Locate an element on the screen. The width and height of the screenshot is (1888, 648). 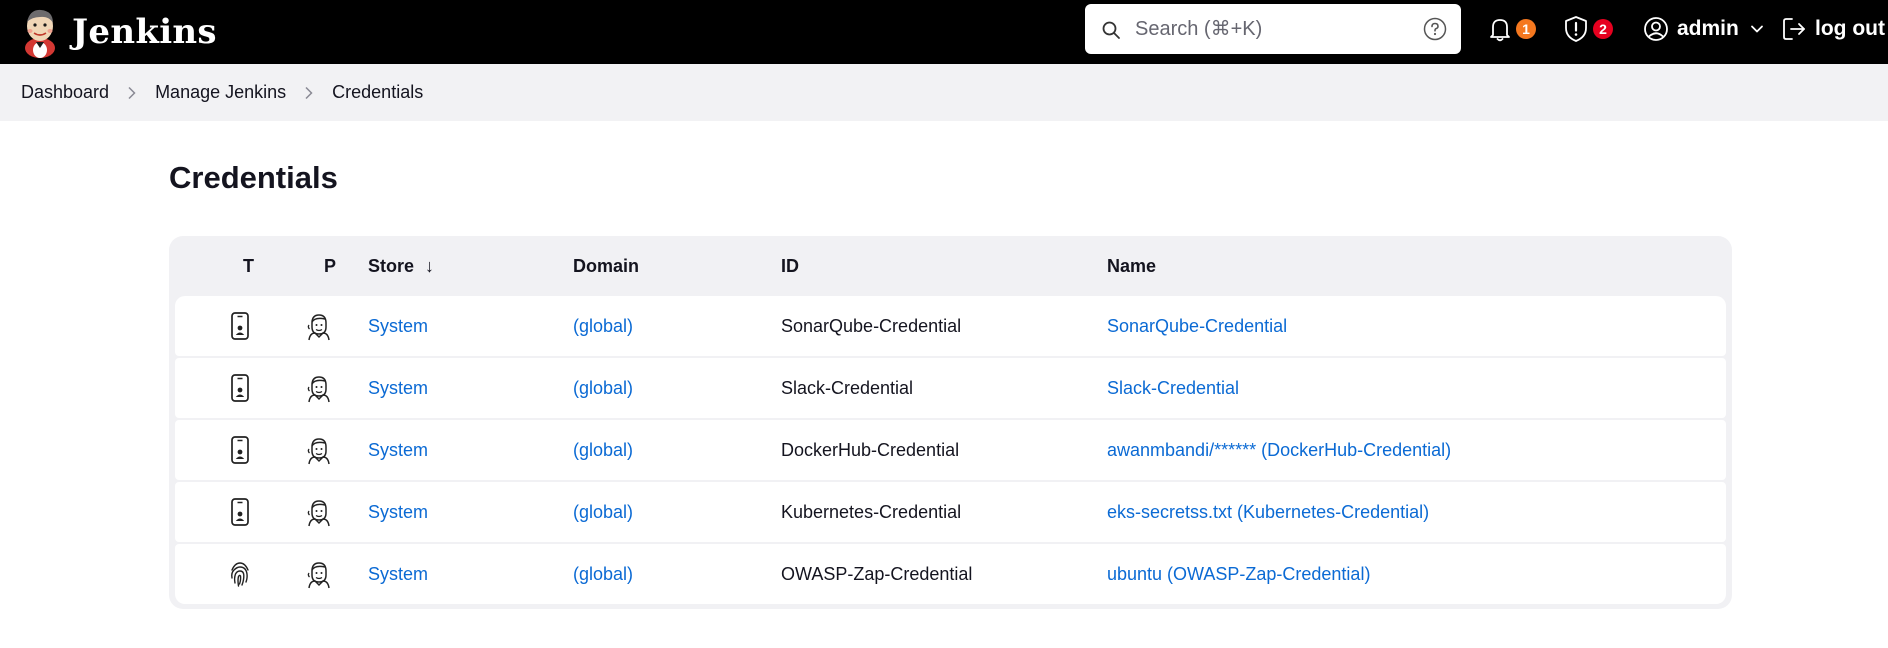
bell-icon is located at coordinates (1500, 30).